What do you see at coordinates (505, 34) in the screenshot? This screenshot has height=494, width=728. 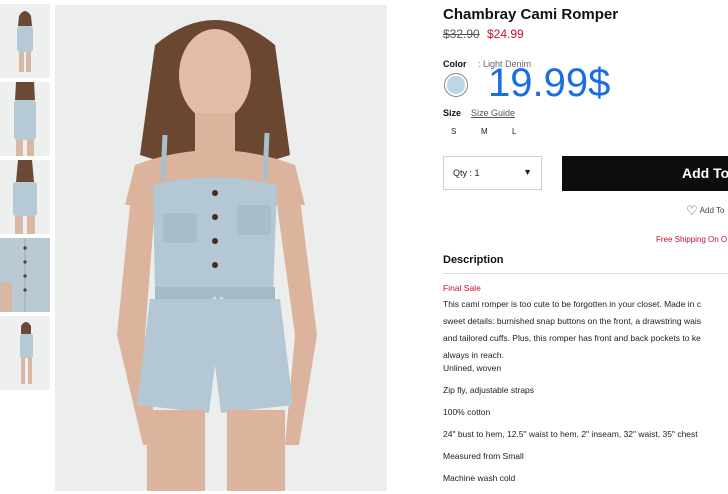 I see `sale-price: $24.99` at bounding box center [505, 34].